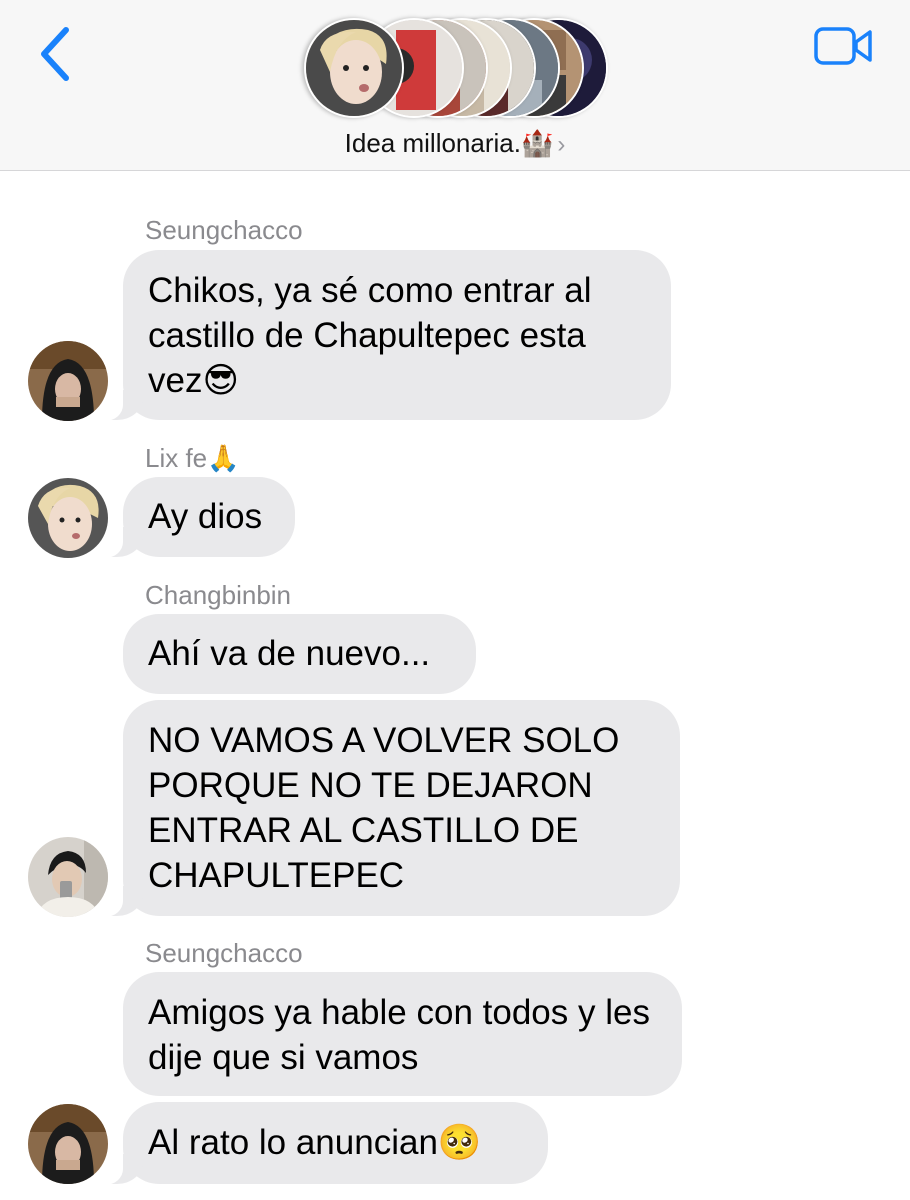 The image size is (910, 1200). Describe the element at coordinates (354, 68) in the screenshot. I see `group-member-avatar` at that location.